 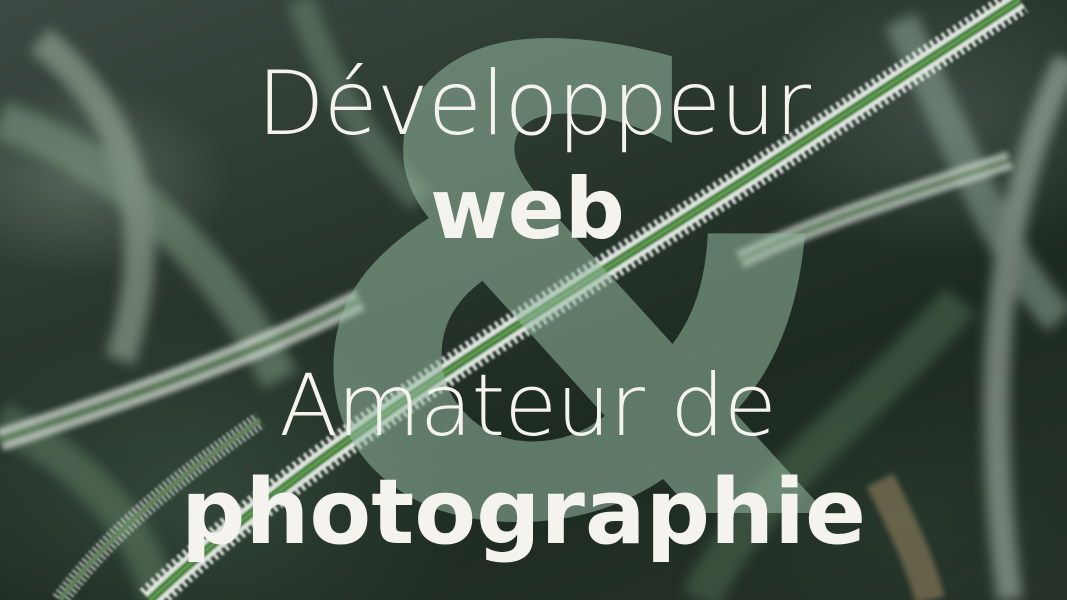 I want to click on title-developpeur: Développeur, so click(x=533, y=103).